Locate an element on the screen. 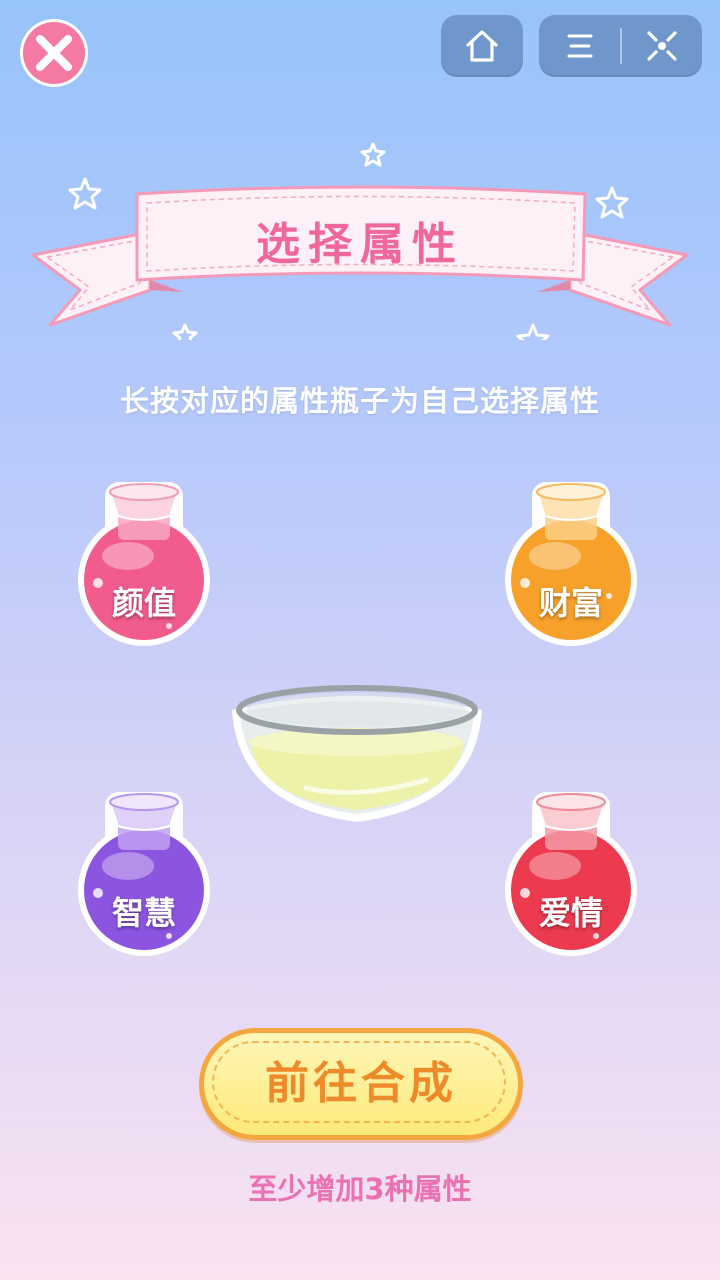  bottle-beauty: 颜值 is located at coordinates (144, 564).